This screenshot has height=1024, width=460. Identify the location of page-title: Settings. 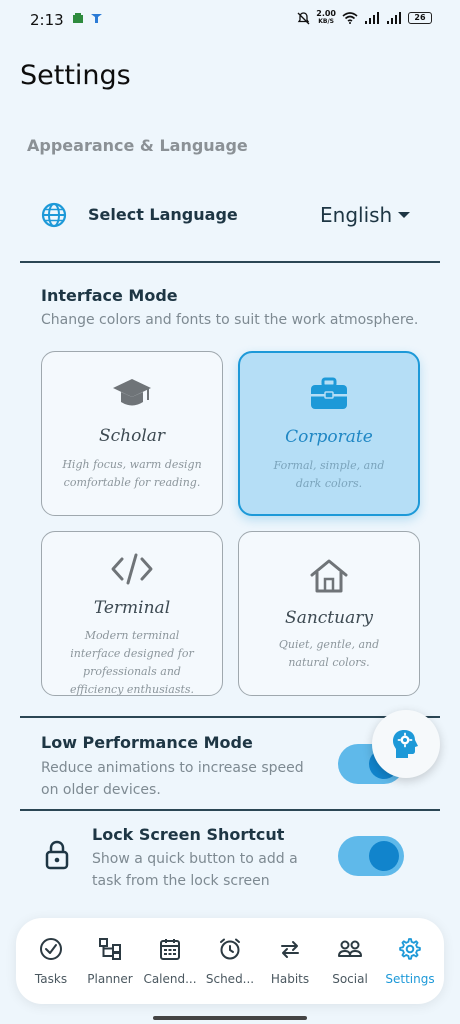
(75, 75).